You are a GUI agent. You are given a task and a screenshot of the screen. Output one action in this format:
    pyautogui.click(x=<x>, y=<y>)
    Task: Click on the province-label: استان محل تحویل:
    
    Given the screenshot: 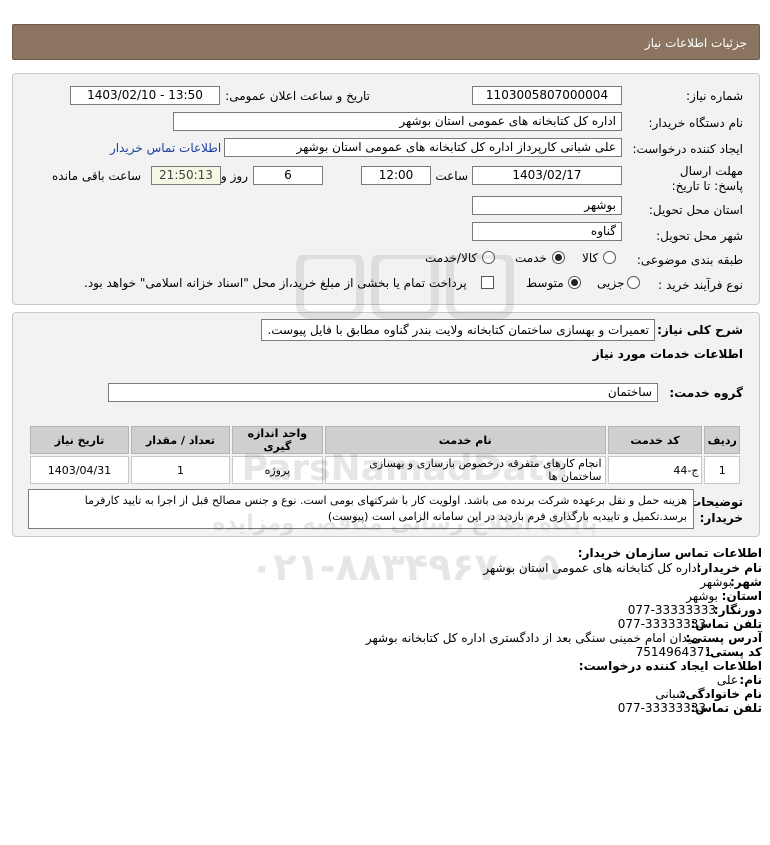 What is the action you would take?
    pyautogui.click(x=695, y=210)
    